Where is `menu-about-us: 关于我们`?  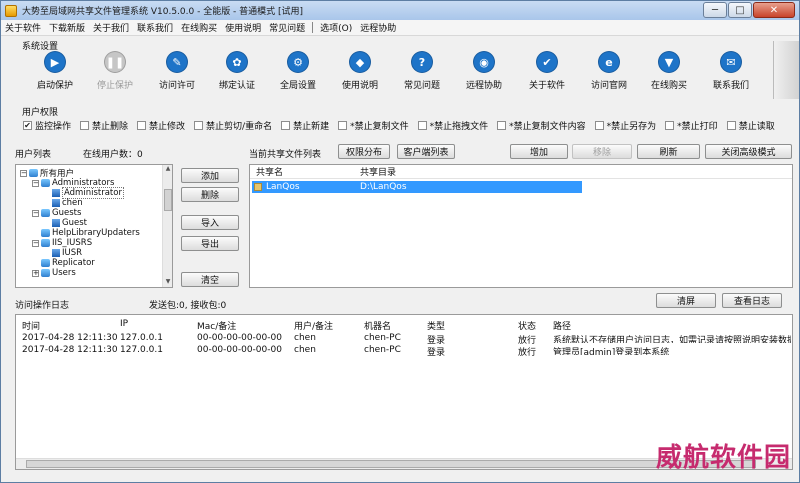 menu-about-us: 关于我们 is located at coordinates (111, 27).